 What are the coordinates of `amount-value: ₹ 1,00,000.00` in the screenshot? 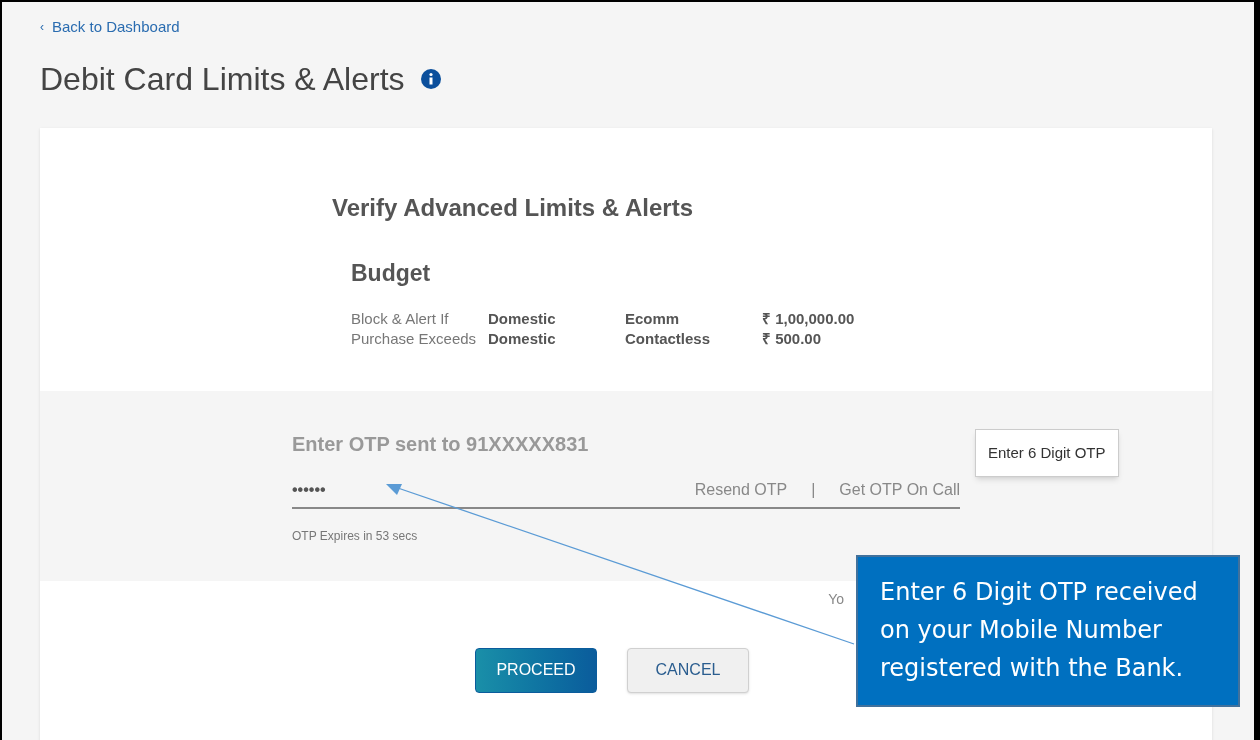 It's located at (809, 318).